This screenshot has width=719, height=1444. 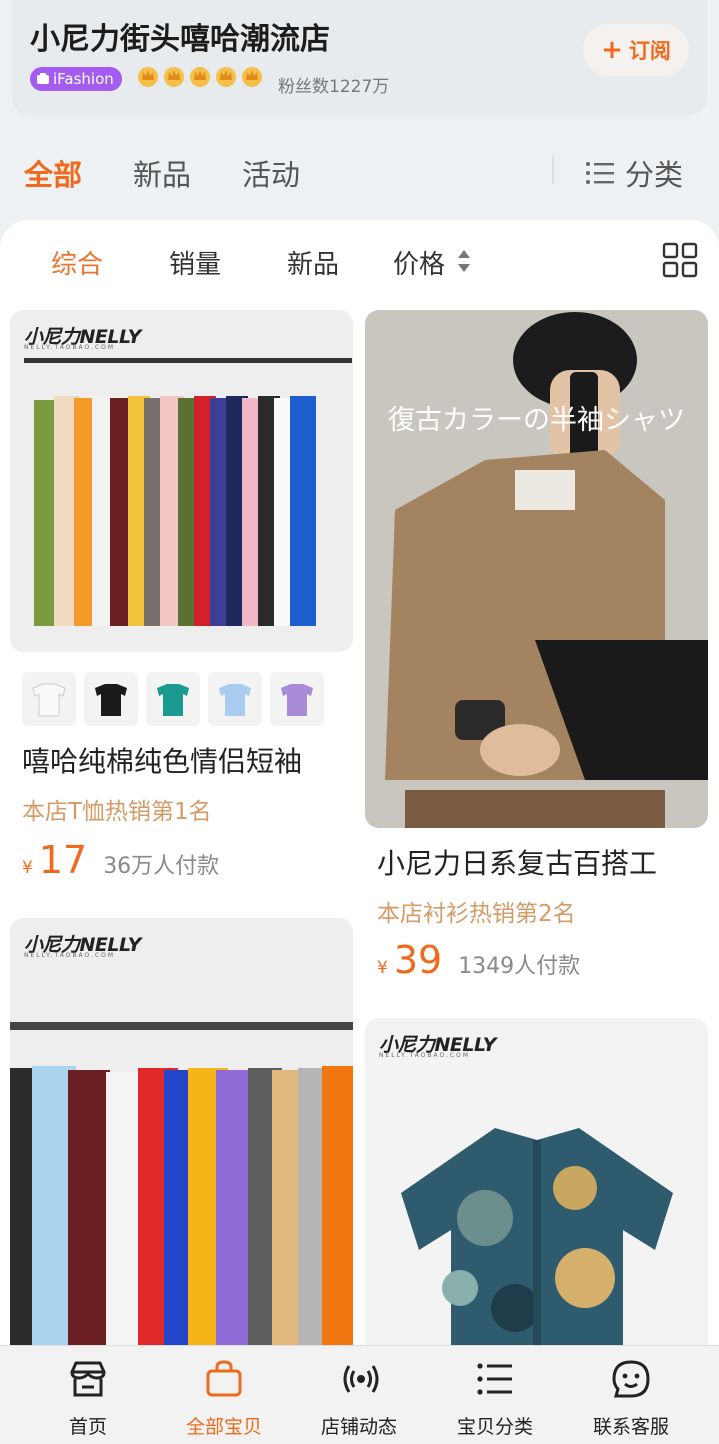 I want to click on plus-icon: +, so click(x=612, y=50).